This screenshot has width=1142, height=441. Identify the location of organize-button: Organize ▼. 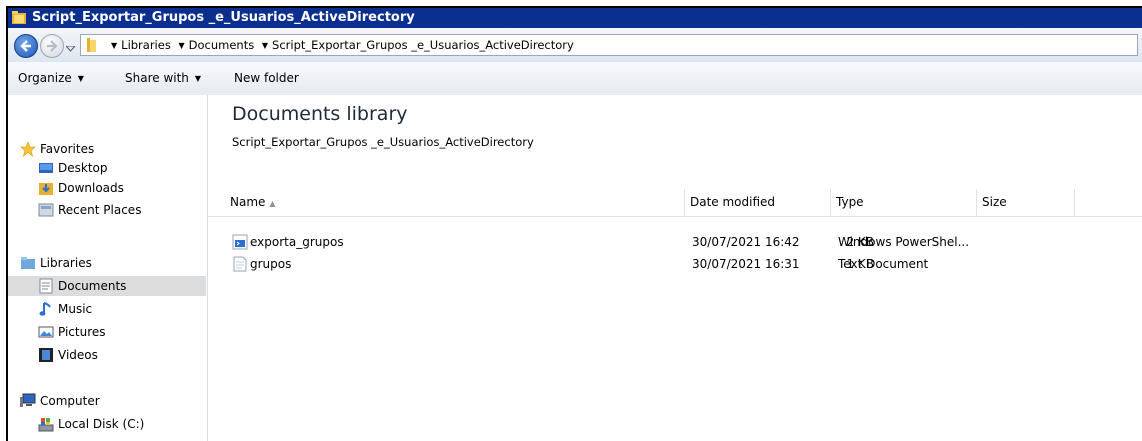
(51, 79).